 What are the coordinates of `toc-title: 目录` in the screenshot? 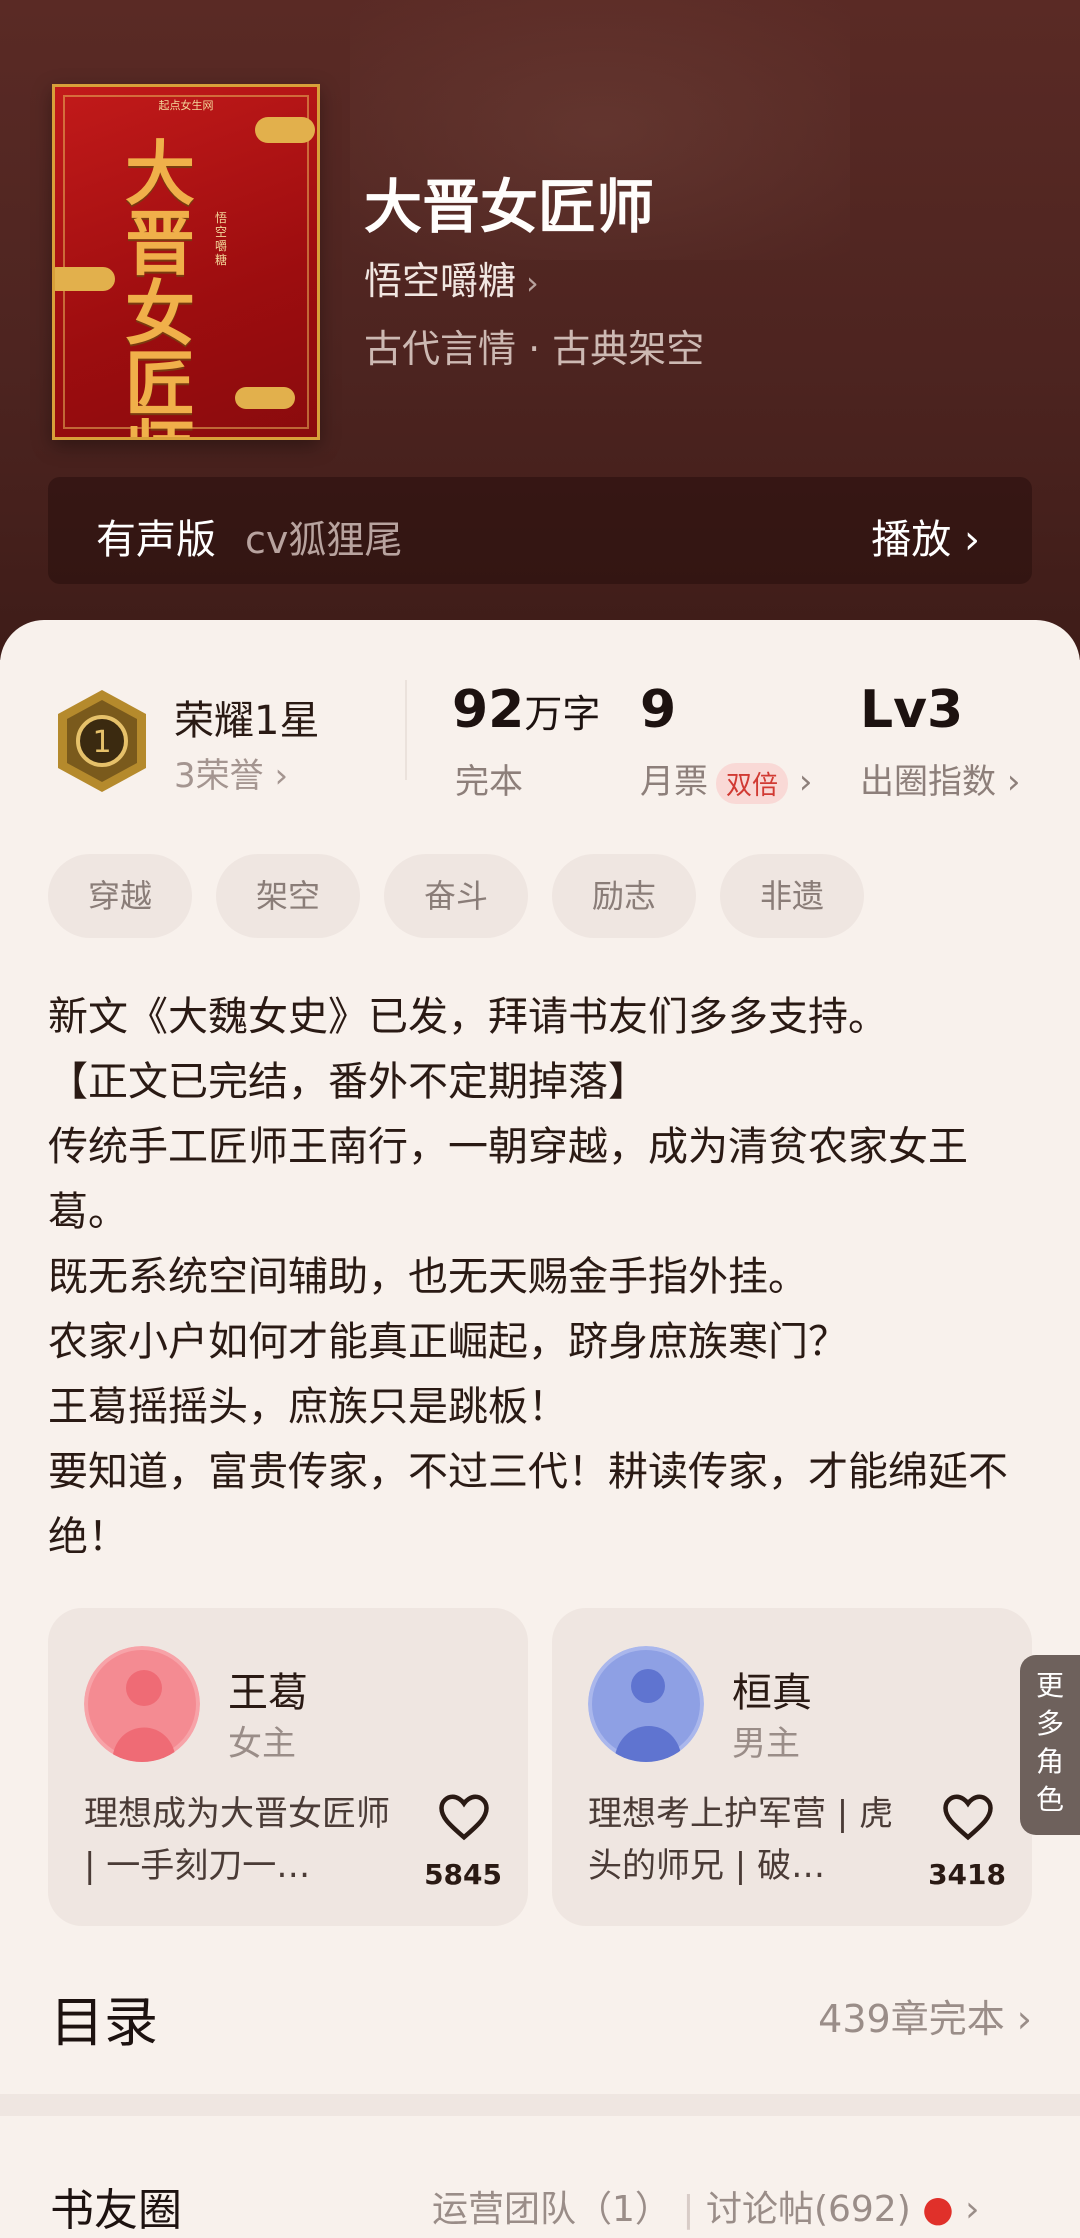 It's located at (104, 2022).